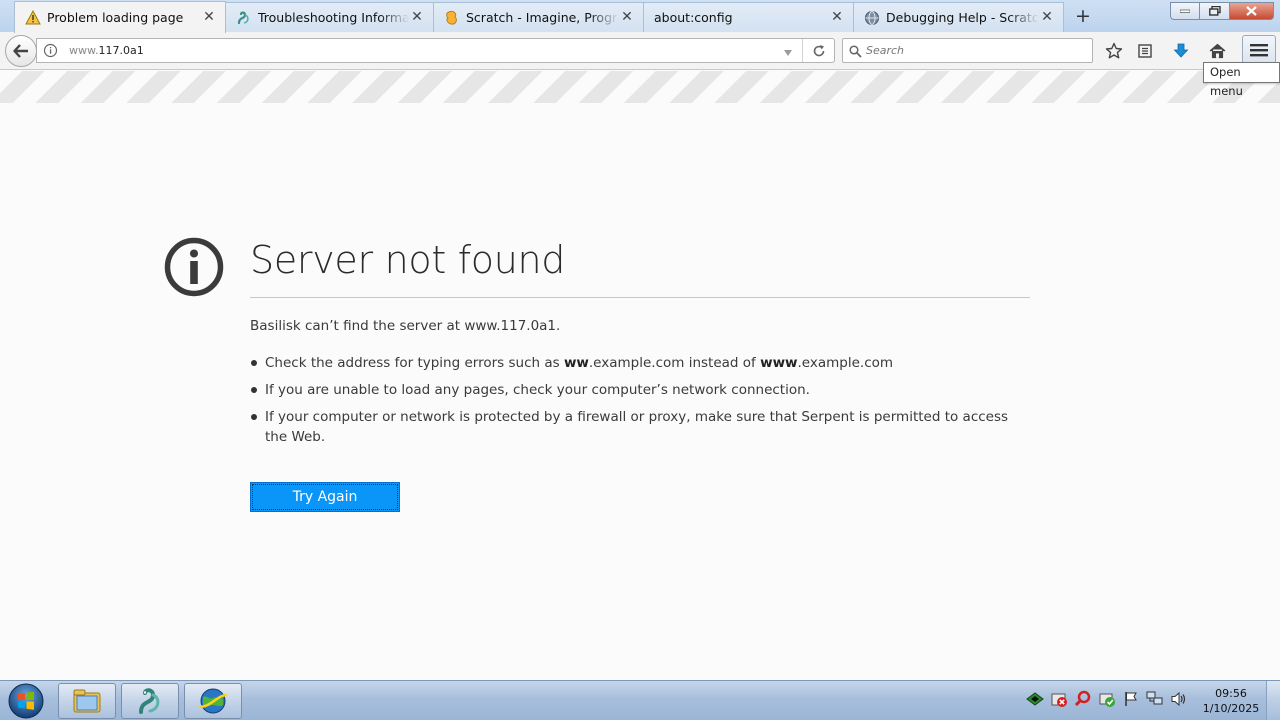  I want to click on tab-title: about:config, so click(693, 17).